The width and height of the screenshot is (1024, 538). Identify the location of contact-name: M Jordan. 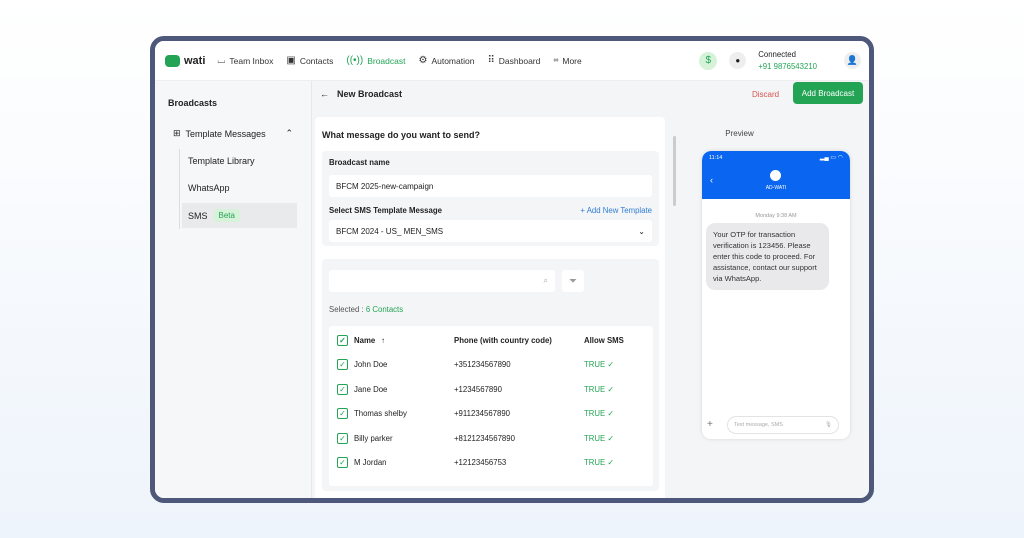
(370, 463).